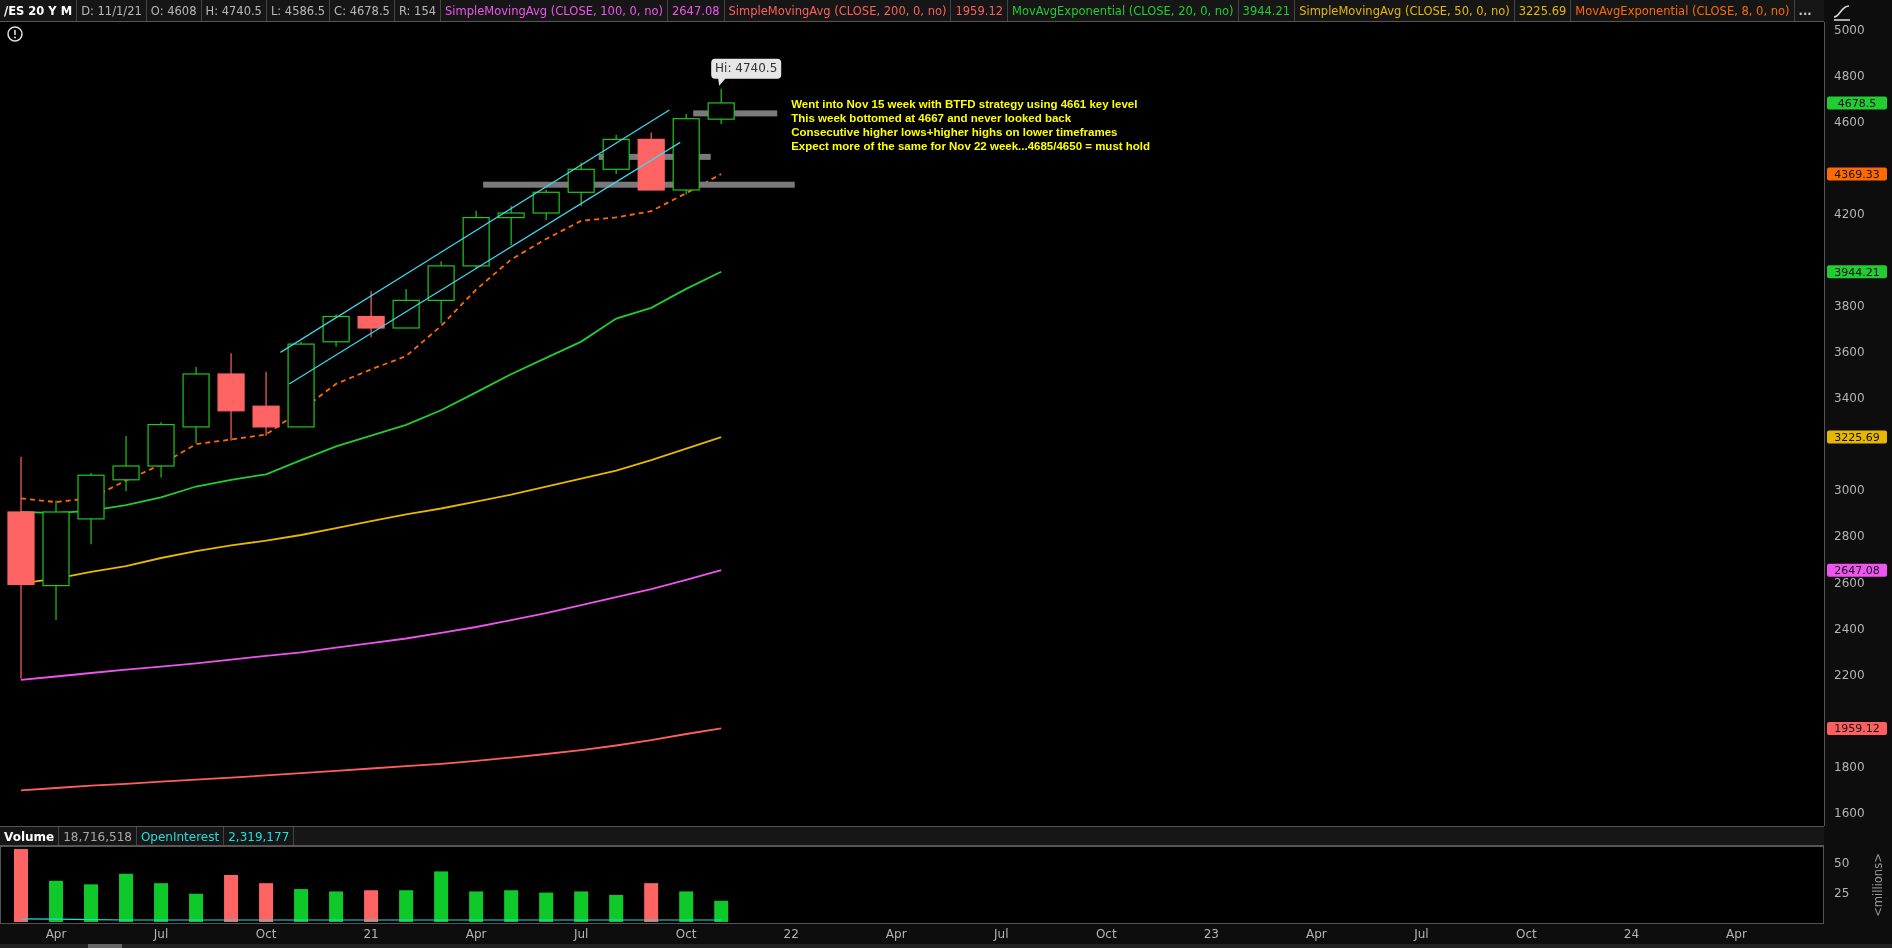 Image resolution: width=1892 pixels, height=948 pixels. Describe the element at coordinates (1405, 10) in the screenshot. I see `study-label: SimpleMovingAvg (CLOSE, 50, 0, no)` at that location.